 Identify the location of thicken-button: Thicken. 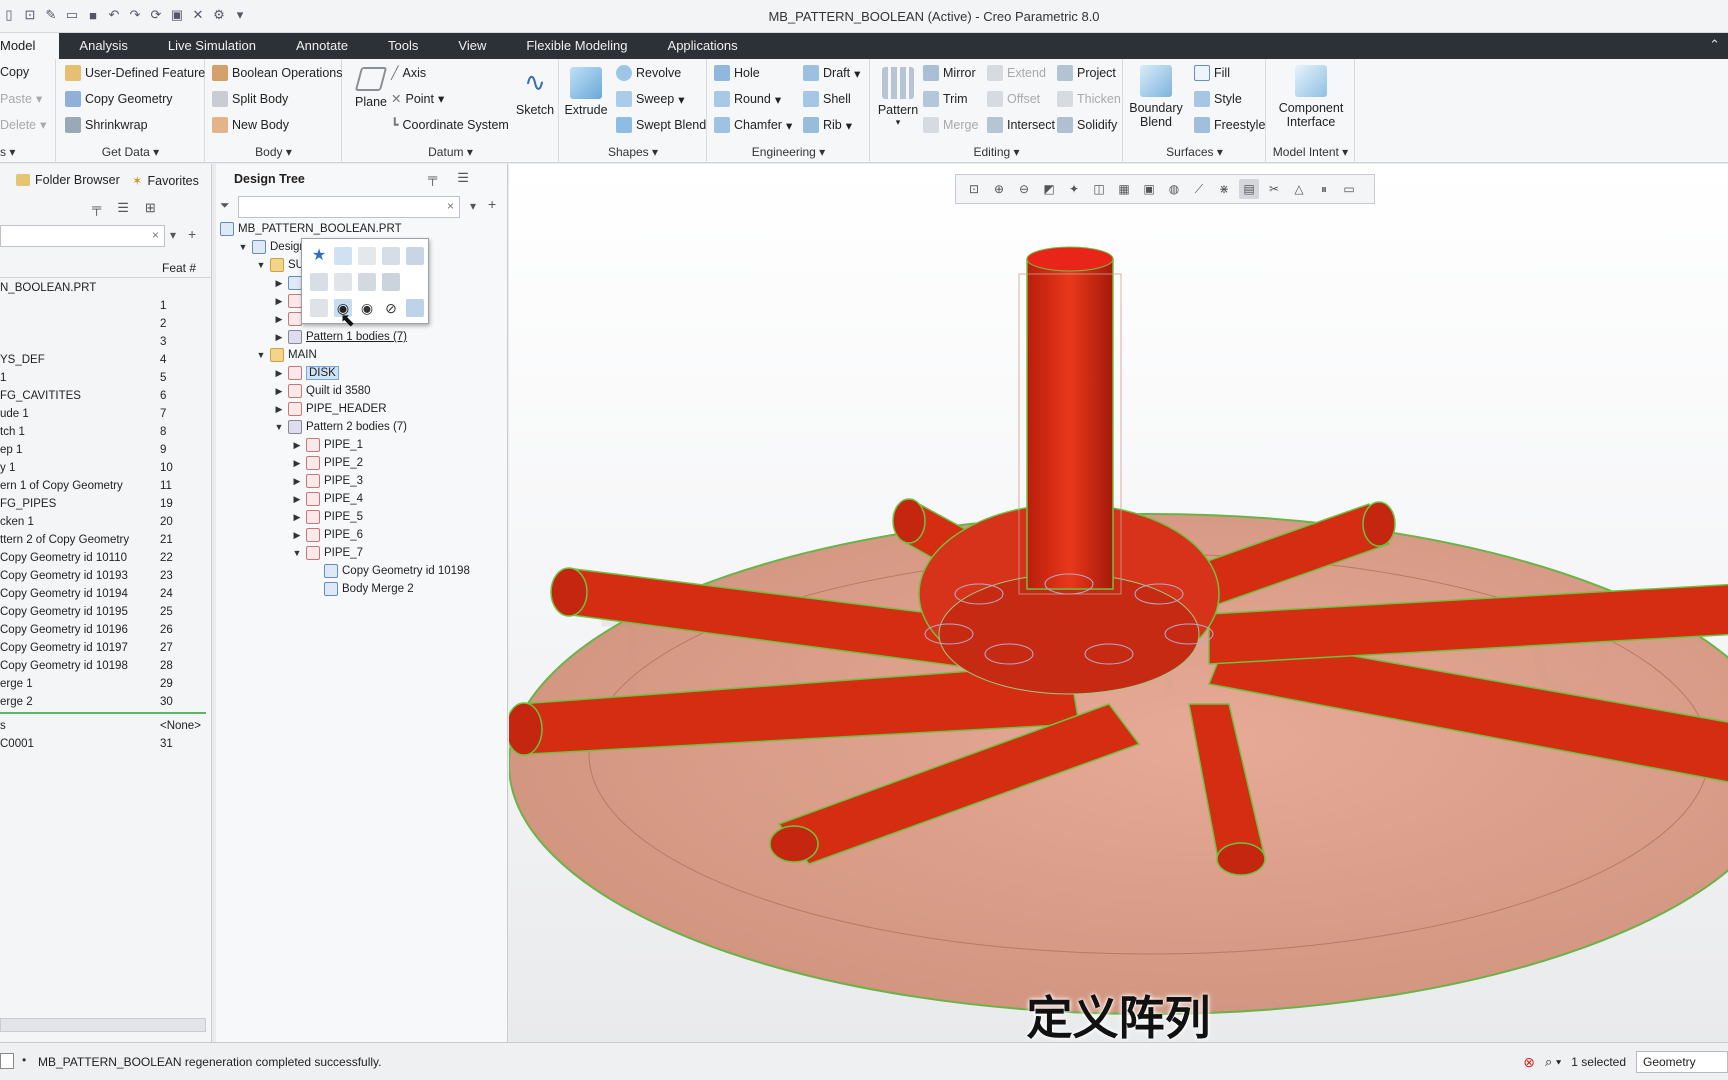
(1089, 99).